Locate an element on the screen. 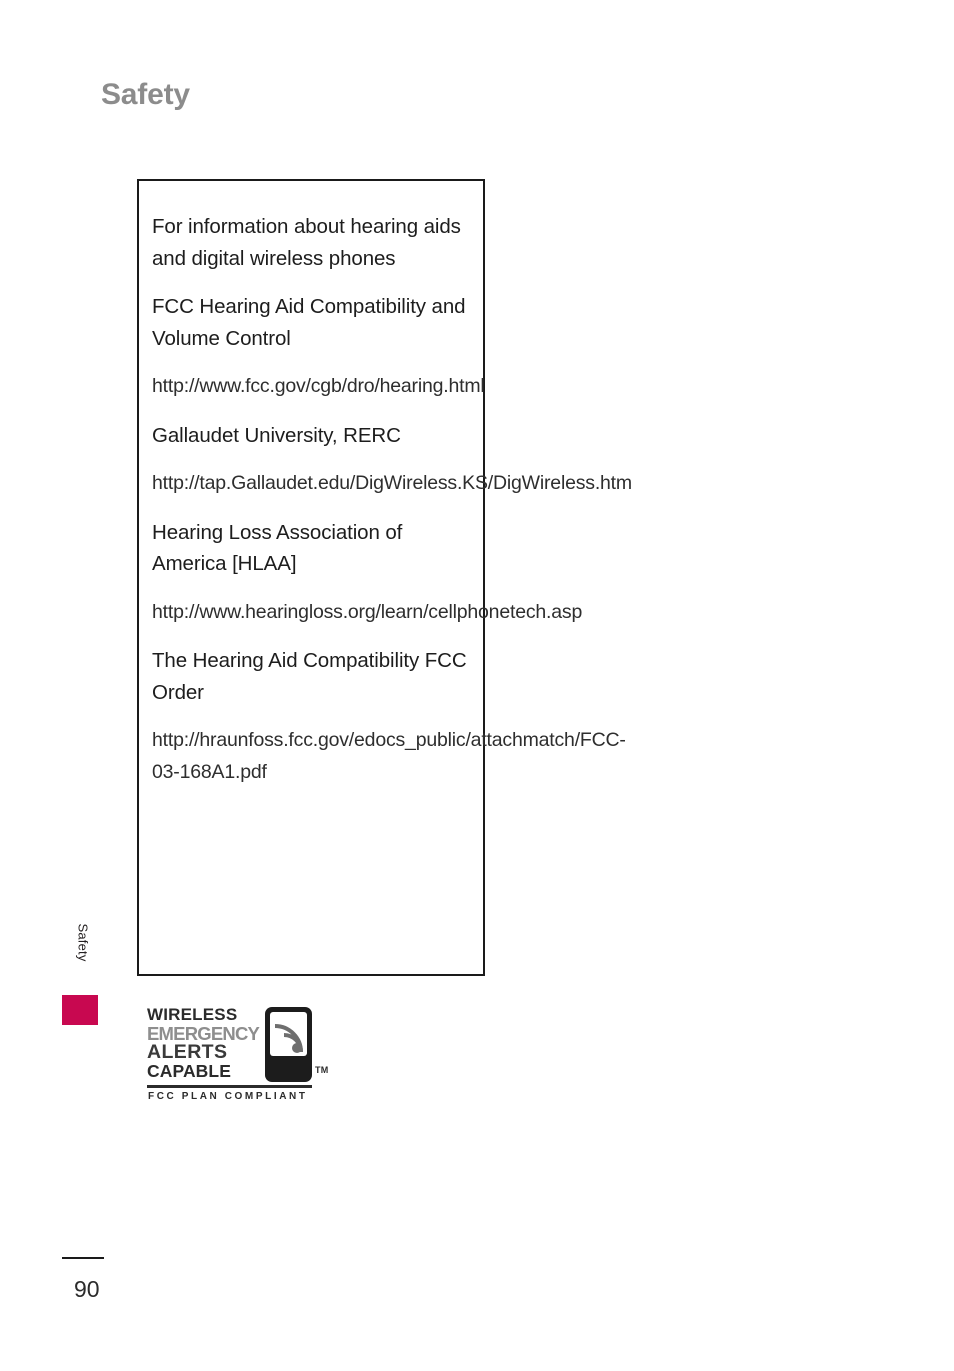 The image size is (954, 1371). side-tab-label: Safety is located at coordinates (83, 942).